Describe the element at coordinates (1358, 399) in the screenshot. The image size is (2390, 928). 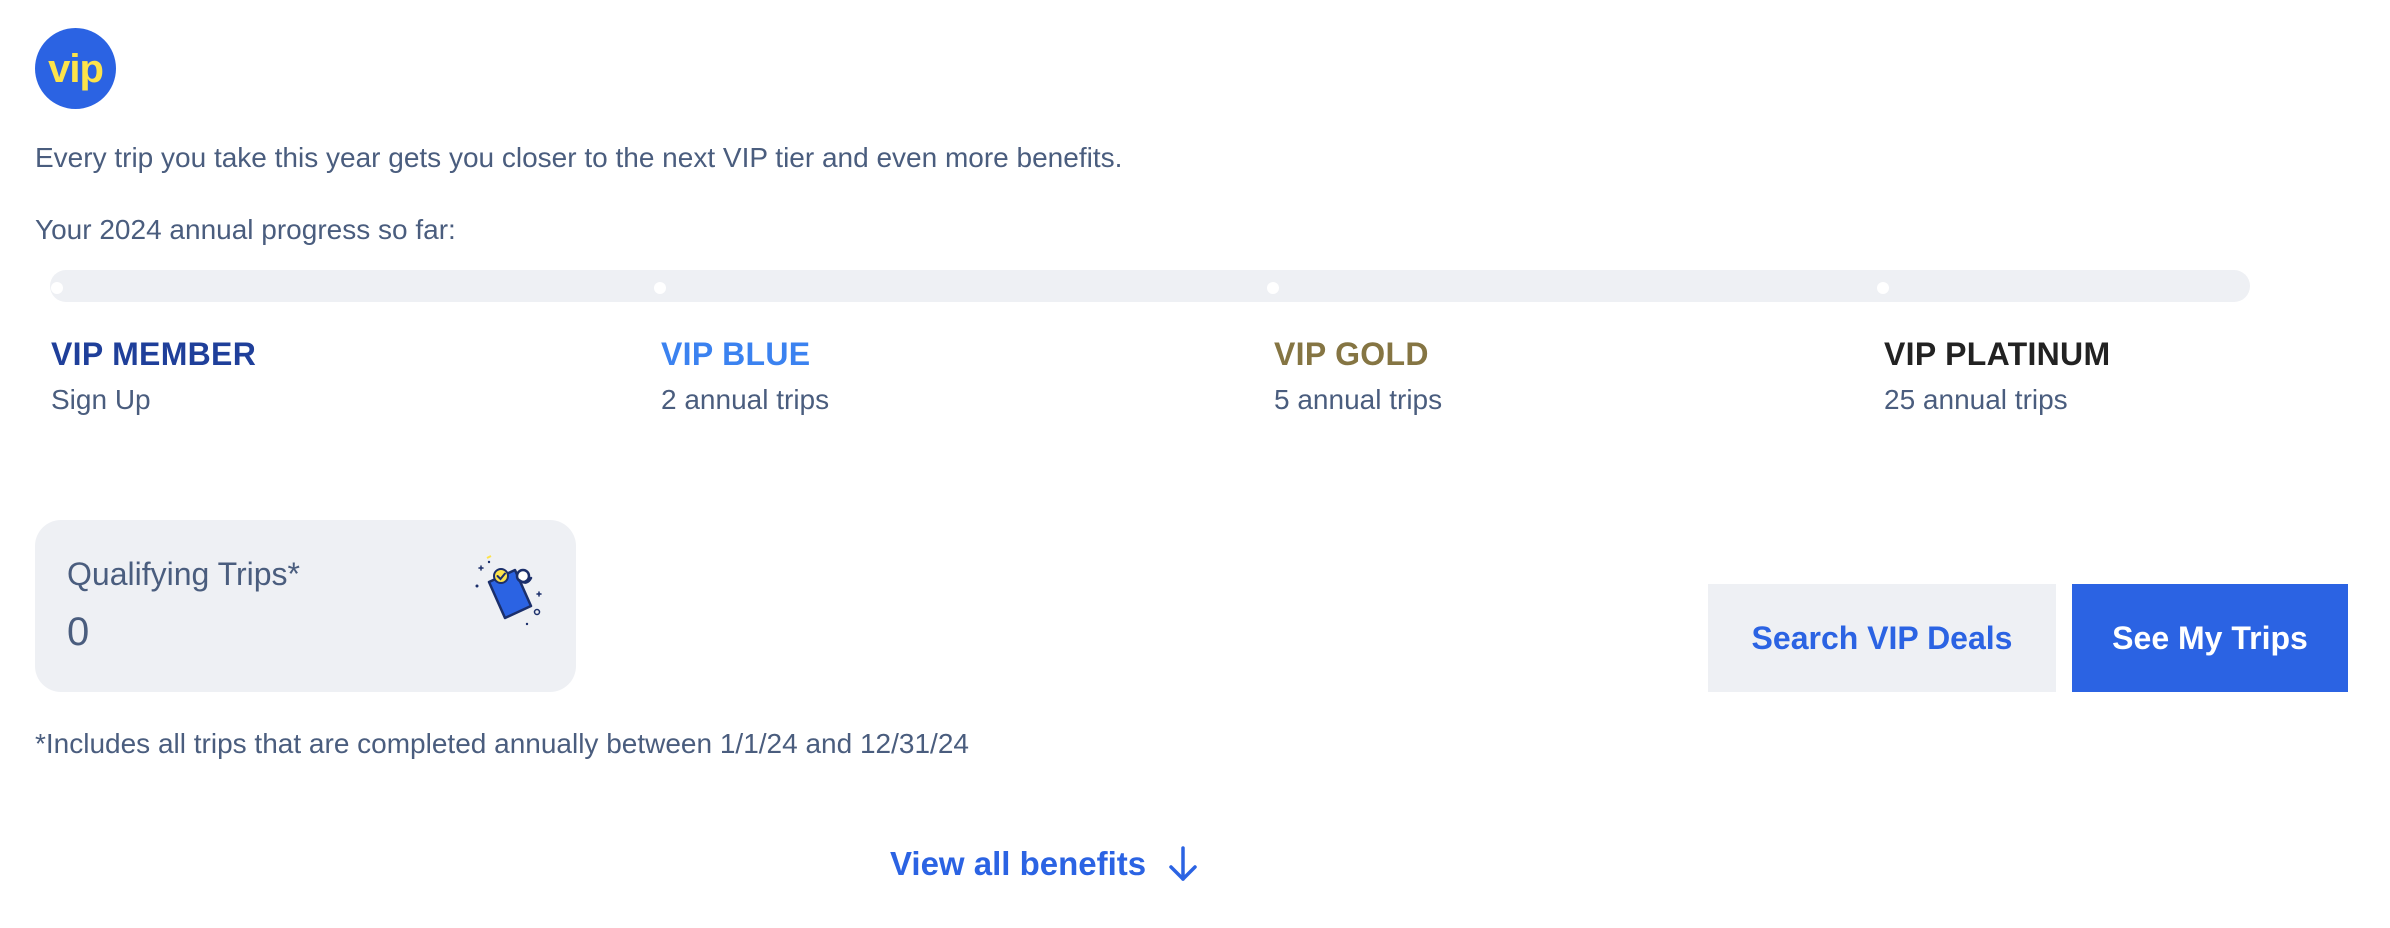
I see `tier-requirement: 5 annual trips` at that location.